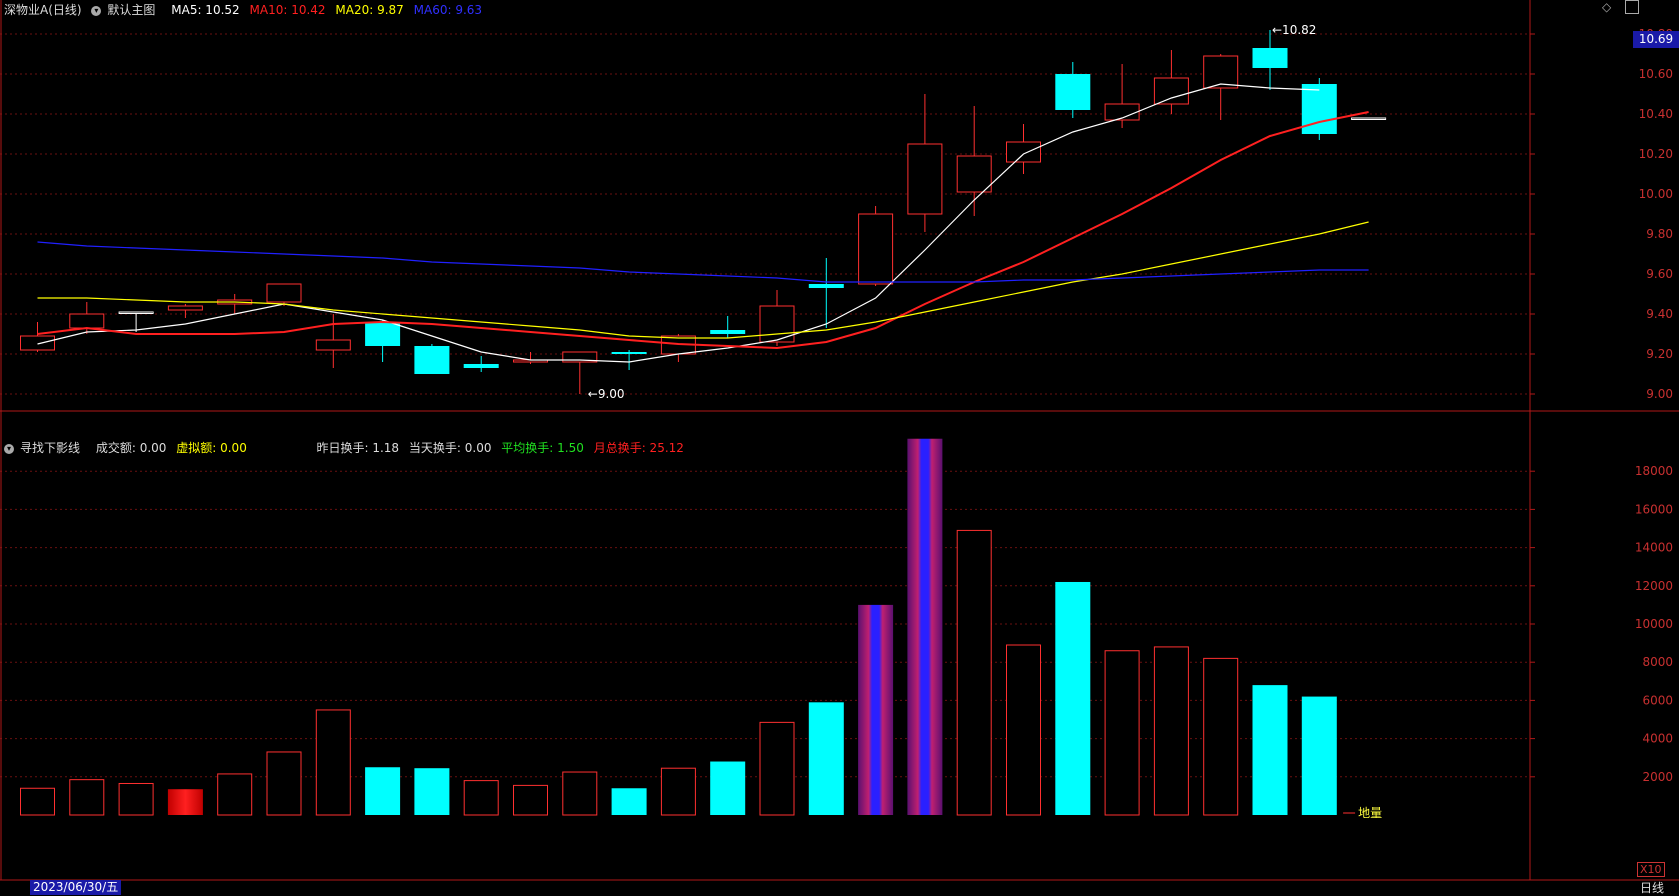 This screenshot has width=1679, height=896. I want to click on price-tick-label: 10.00, so click(1656, 194).